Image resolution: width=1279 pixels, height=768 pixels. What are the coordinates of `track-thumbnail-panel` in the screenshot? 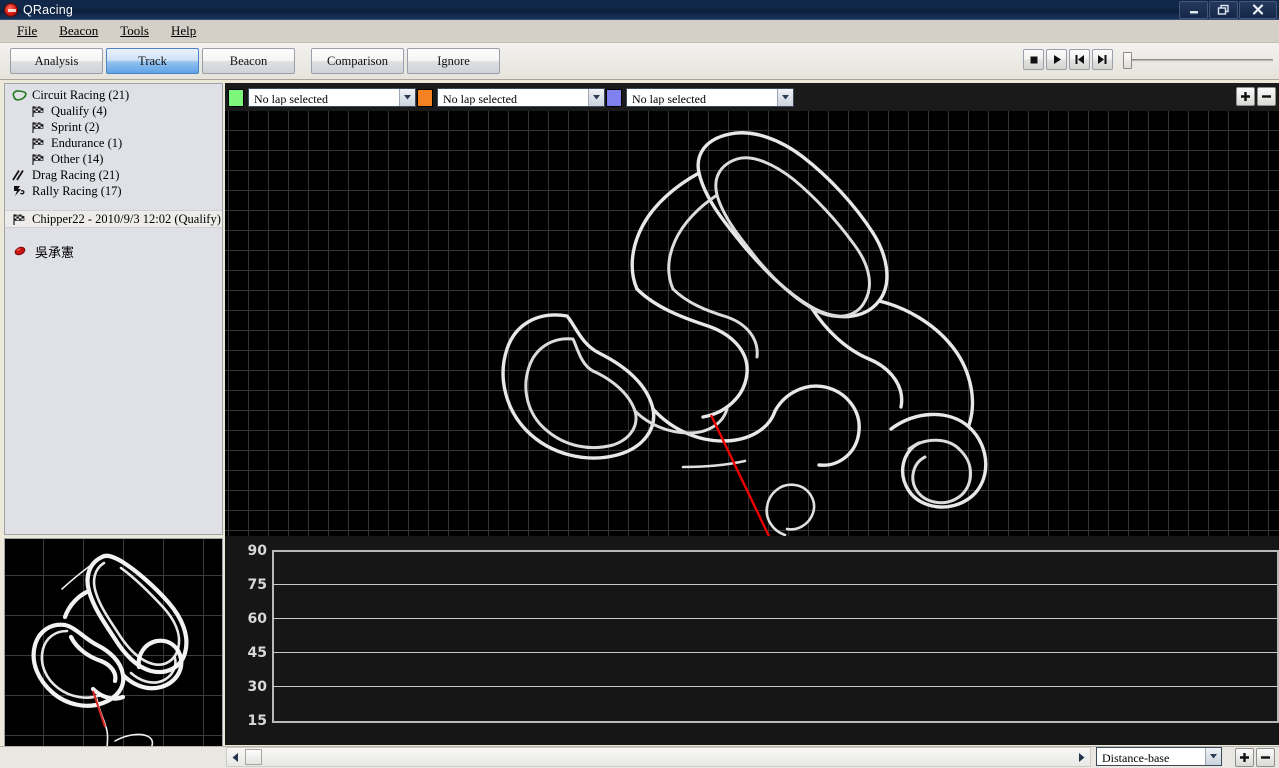 It's located at (113, 652).